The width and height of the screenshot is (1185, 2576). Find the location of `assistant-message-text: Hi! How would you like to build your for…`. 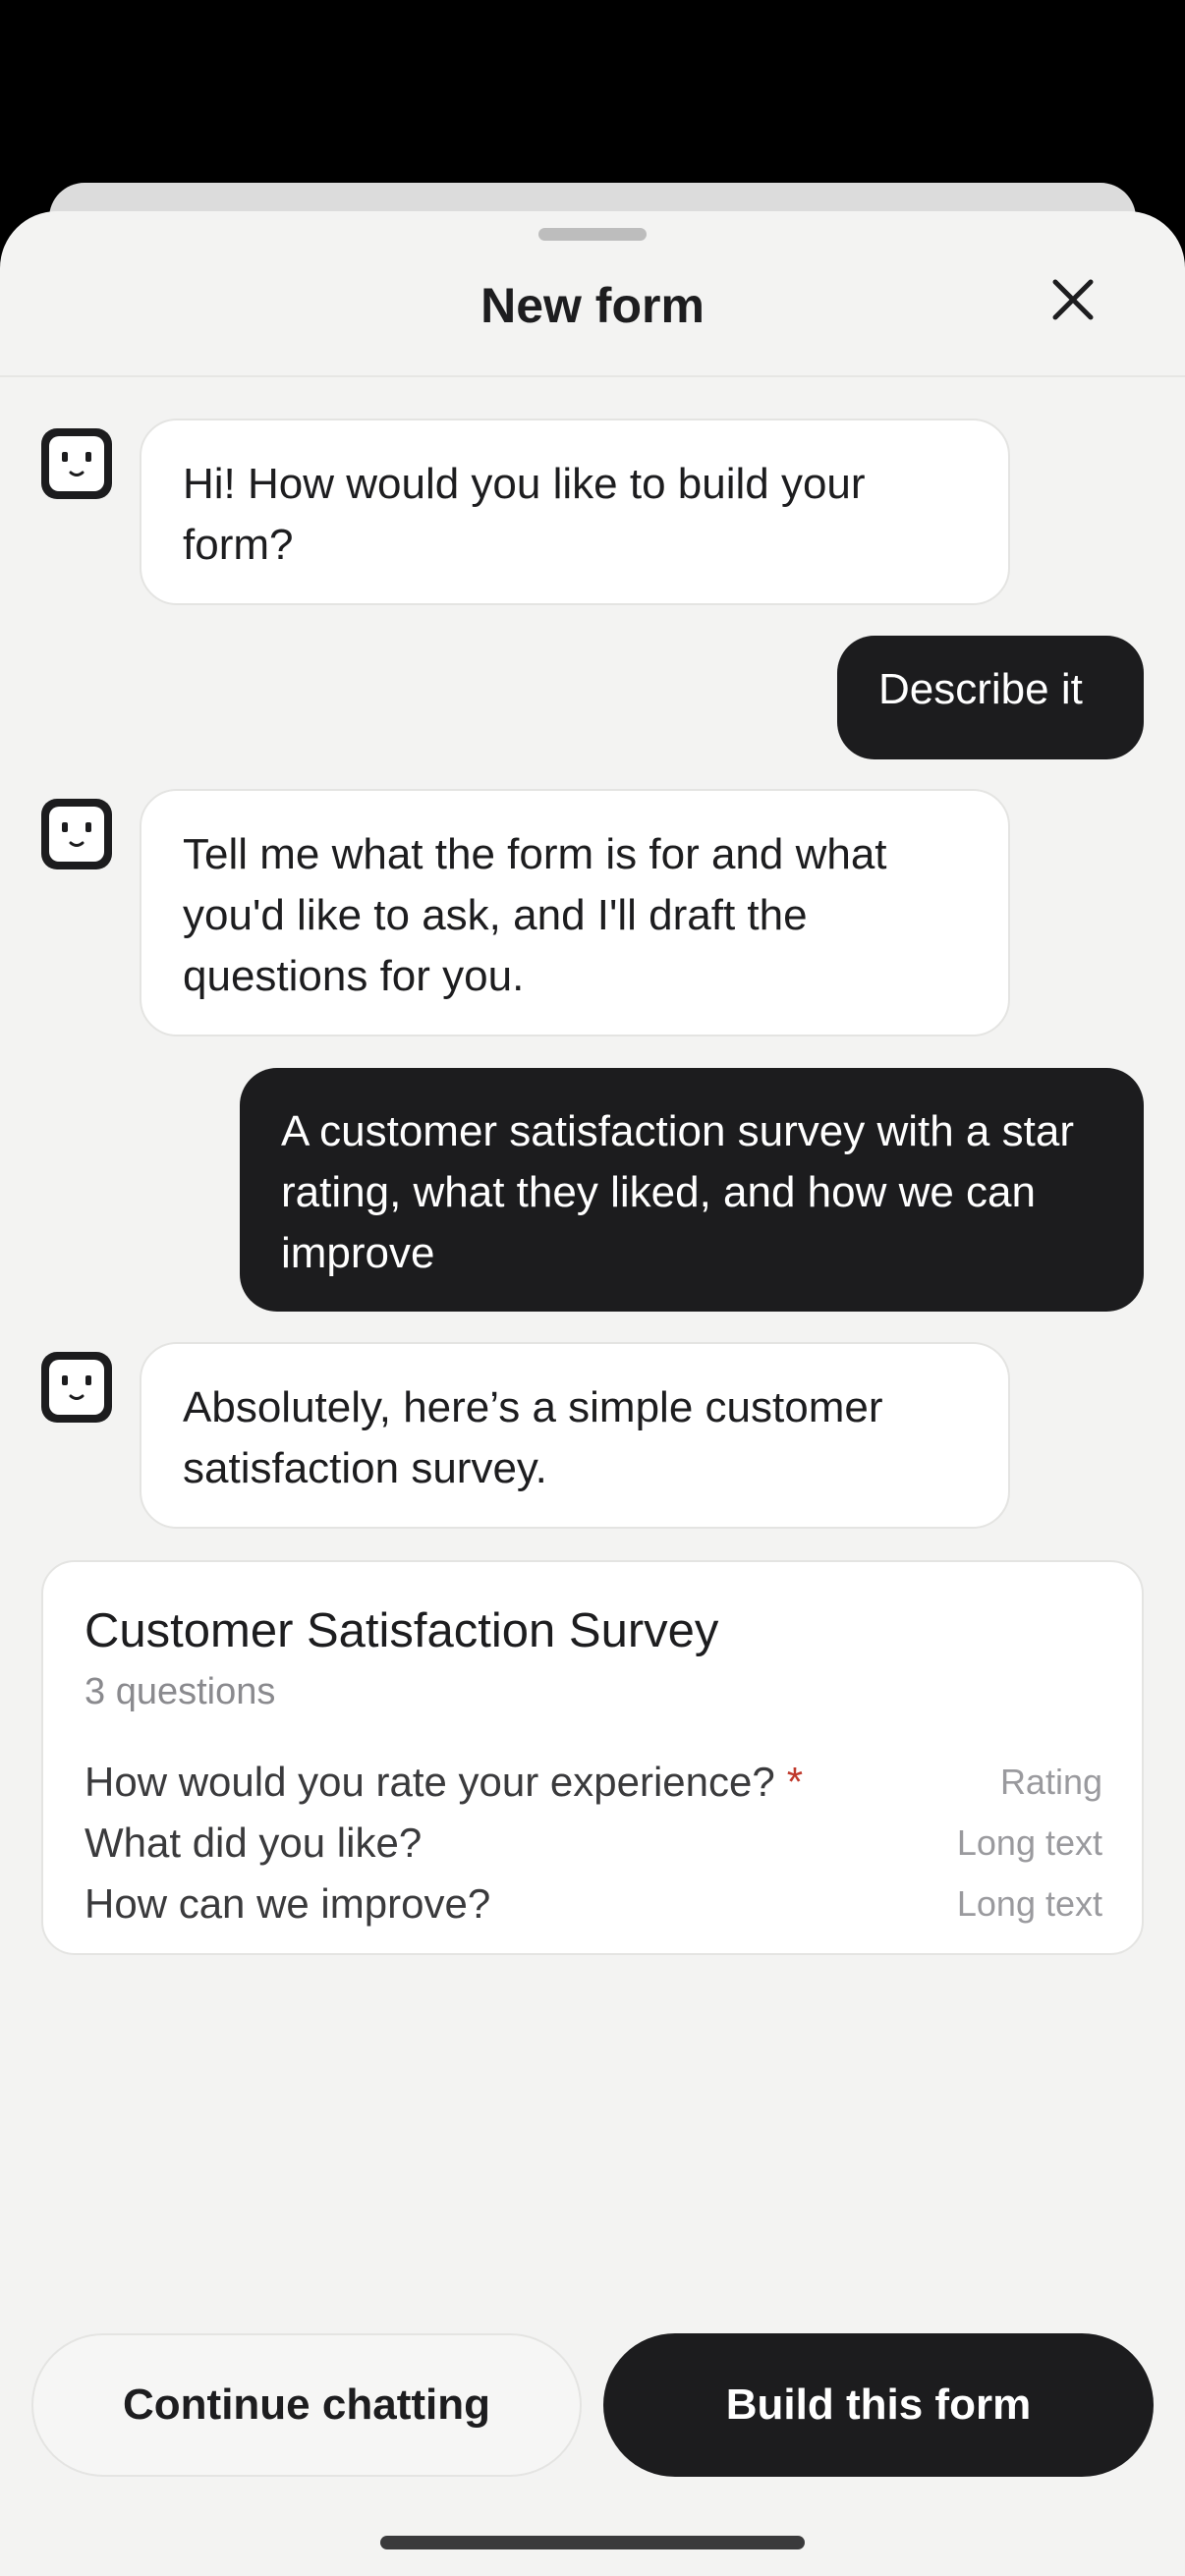

assistant-message-text: Hi! How would you like to build your for… is located at coordinates (525, 514).